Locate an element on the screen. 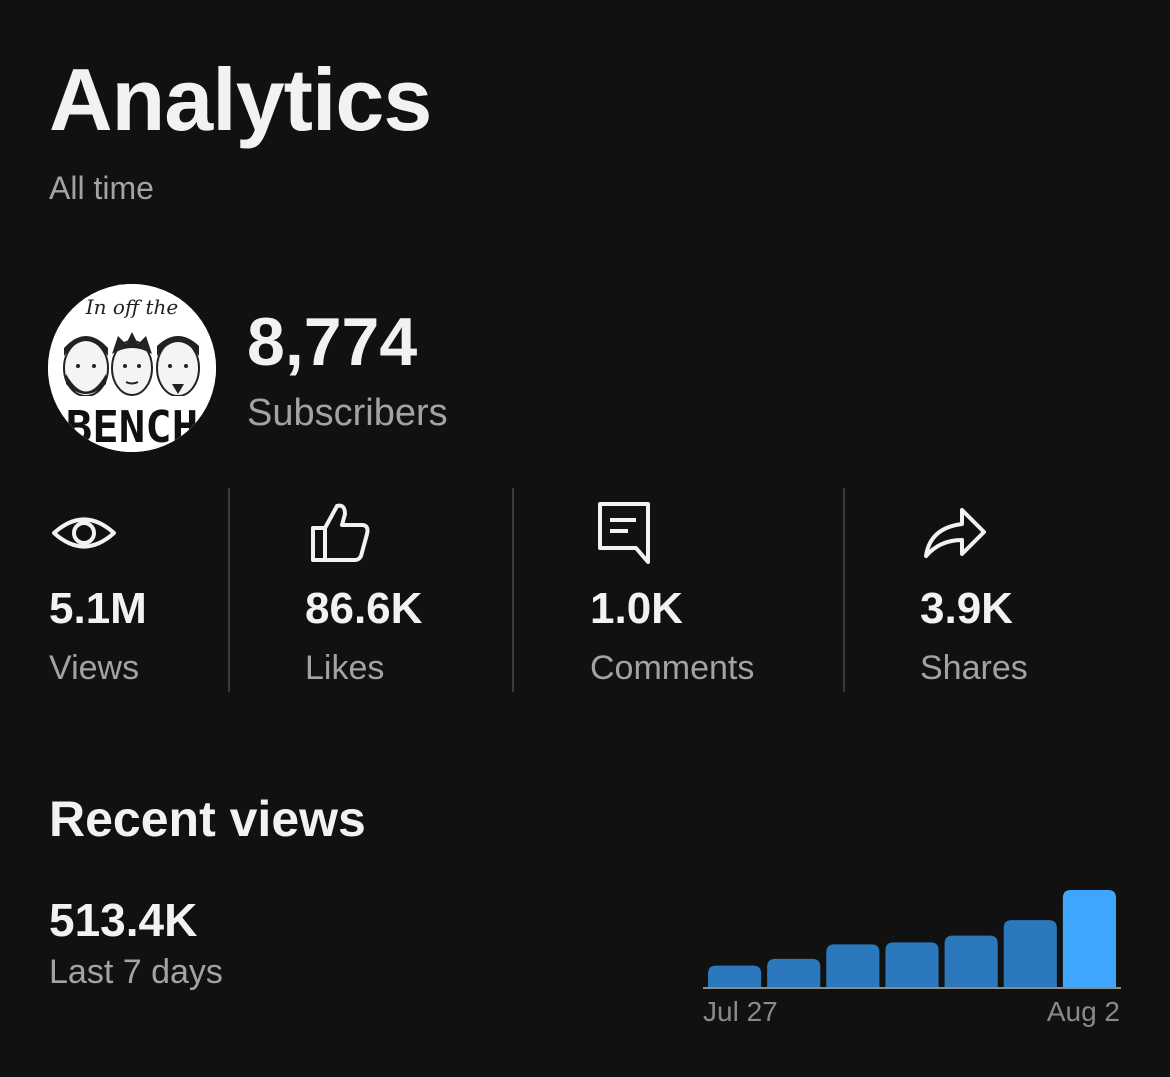 This screenshot has width=1170, height=1077. face-left is located at coordinates (86, 366).